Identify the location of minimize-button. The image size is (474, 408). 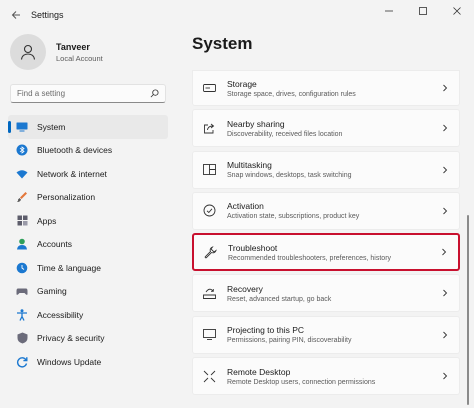
(389, 11).